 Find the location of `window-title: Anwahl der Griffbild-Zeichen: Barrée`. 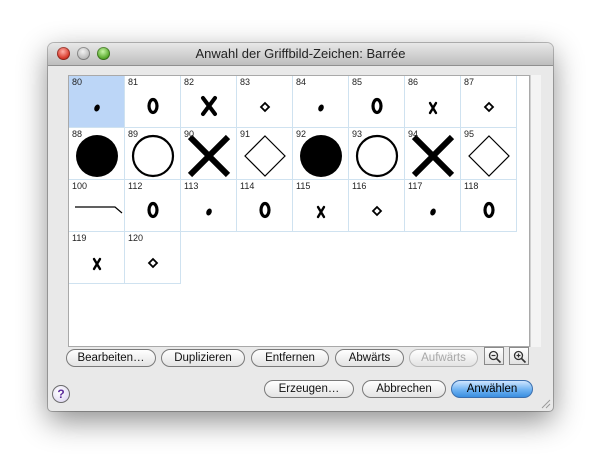

window-title: Anwahl der Griffbild-Zeichen: Barrée is located at coordinates (300, 53).